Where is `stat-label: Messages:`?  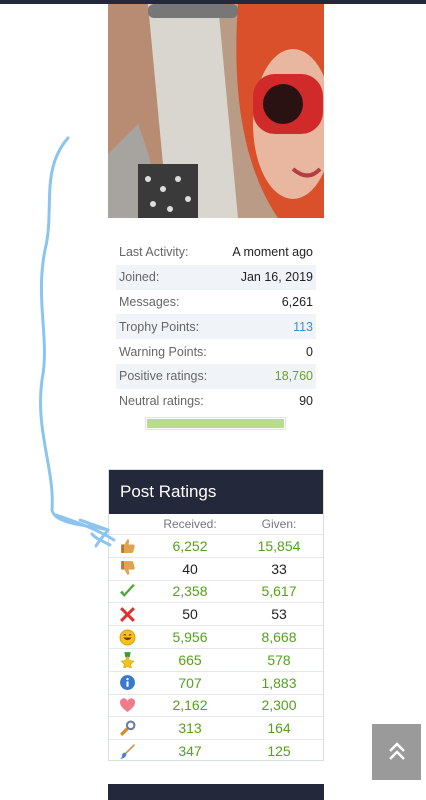
stat-label: Messages: is located at coordinates (149, 301).